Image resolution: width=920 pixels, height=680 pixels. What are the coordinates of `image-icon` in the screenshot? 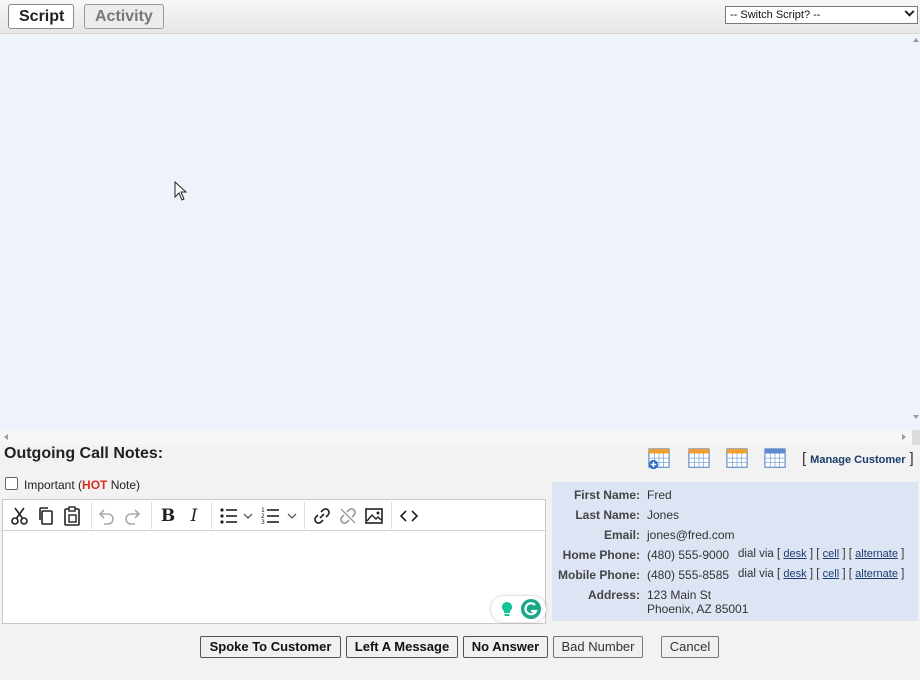 It's located at (374, 516).